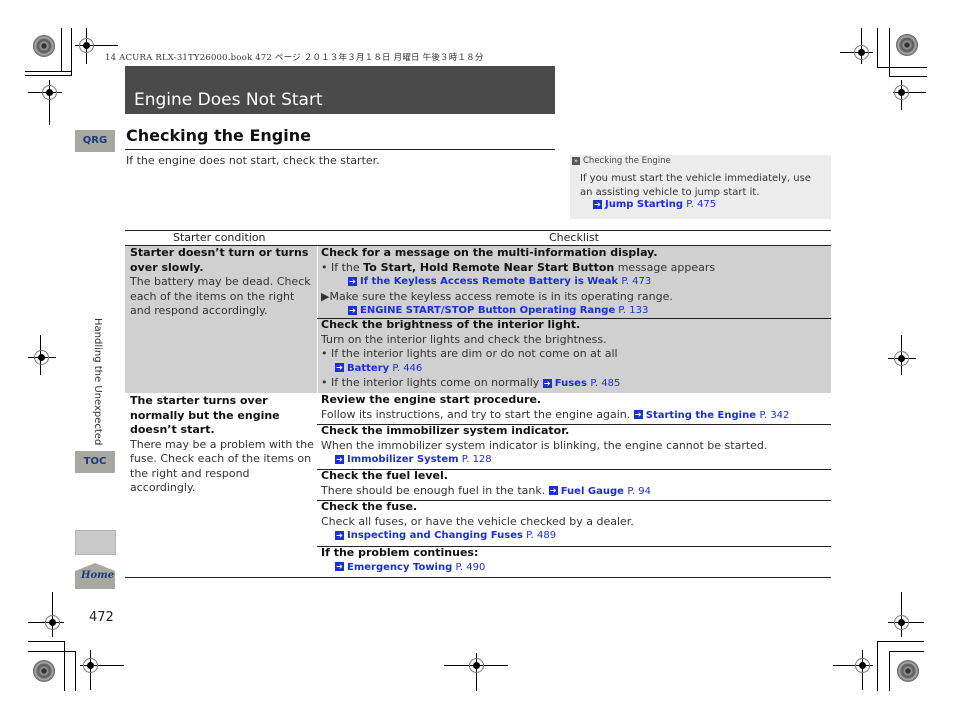 This screenshot has height=718, width=954. What do you see at coordinates (98, 575) in the screenshot?
I see `home-label: Home` at bounding box center [98, 575].